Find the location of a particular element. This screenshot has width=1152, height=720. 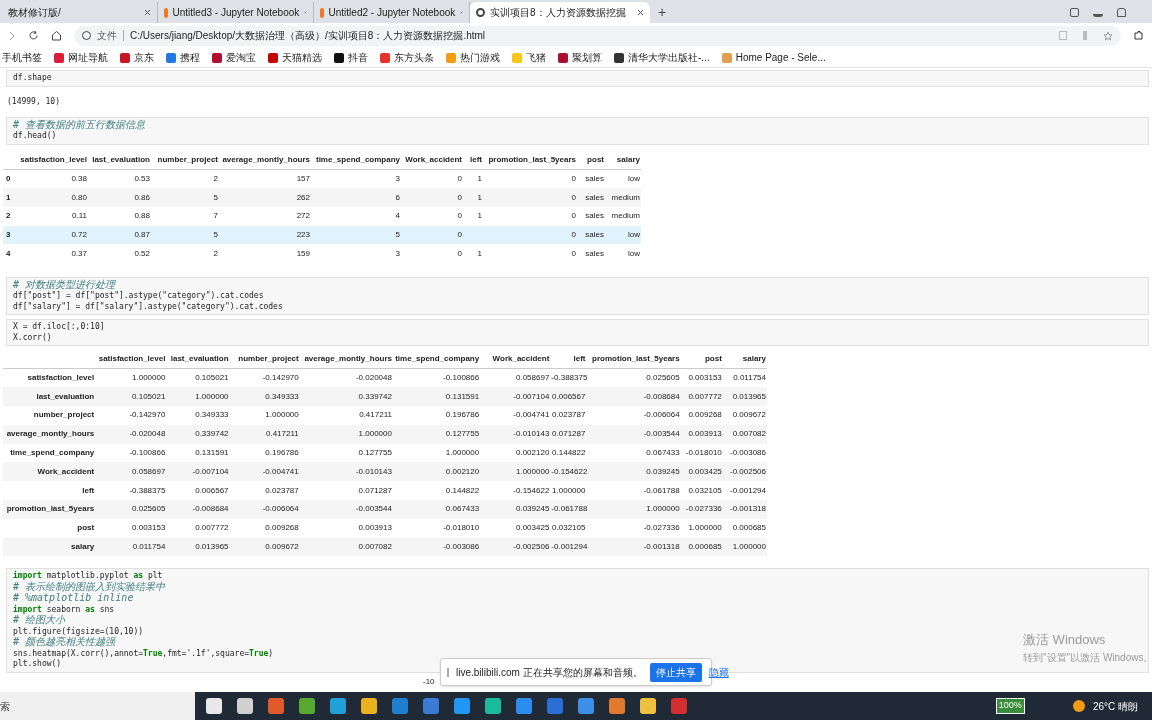

code-line: df.shape is located at coordinates (32, 78).